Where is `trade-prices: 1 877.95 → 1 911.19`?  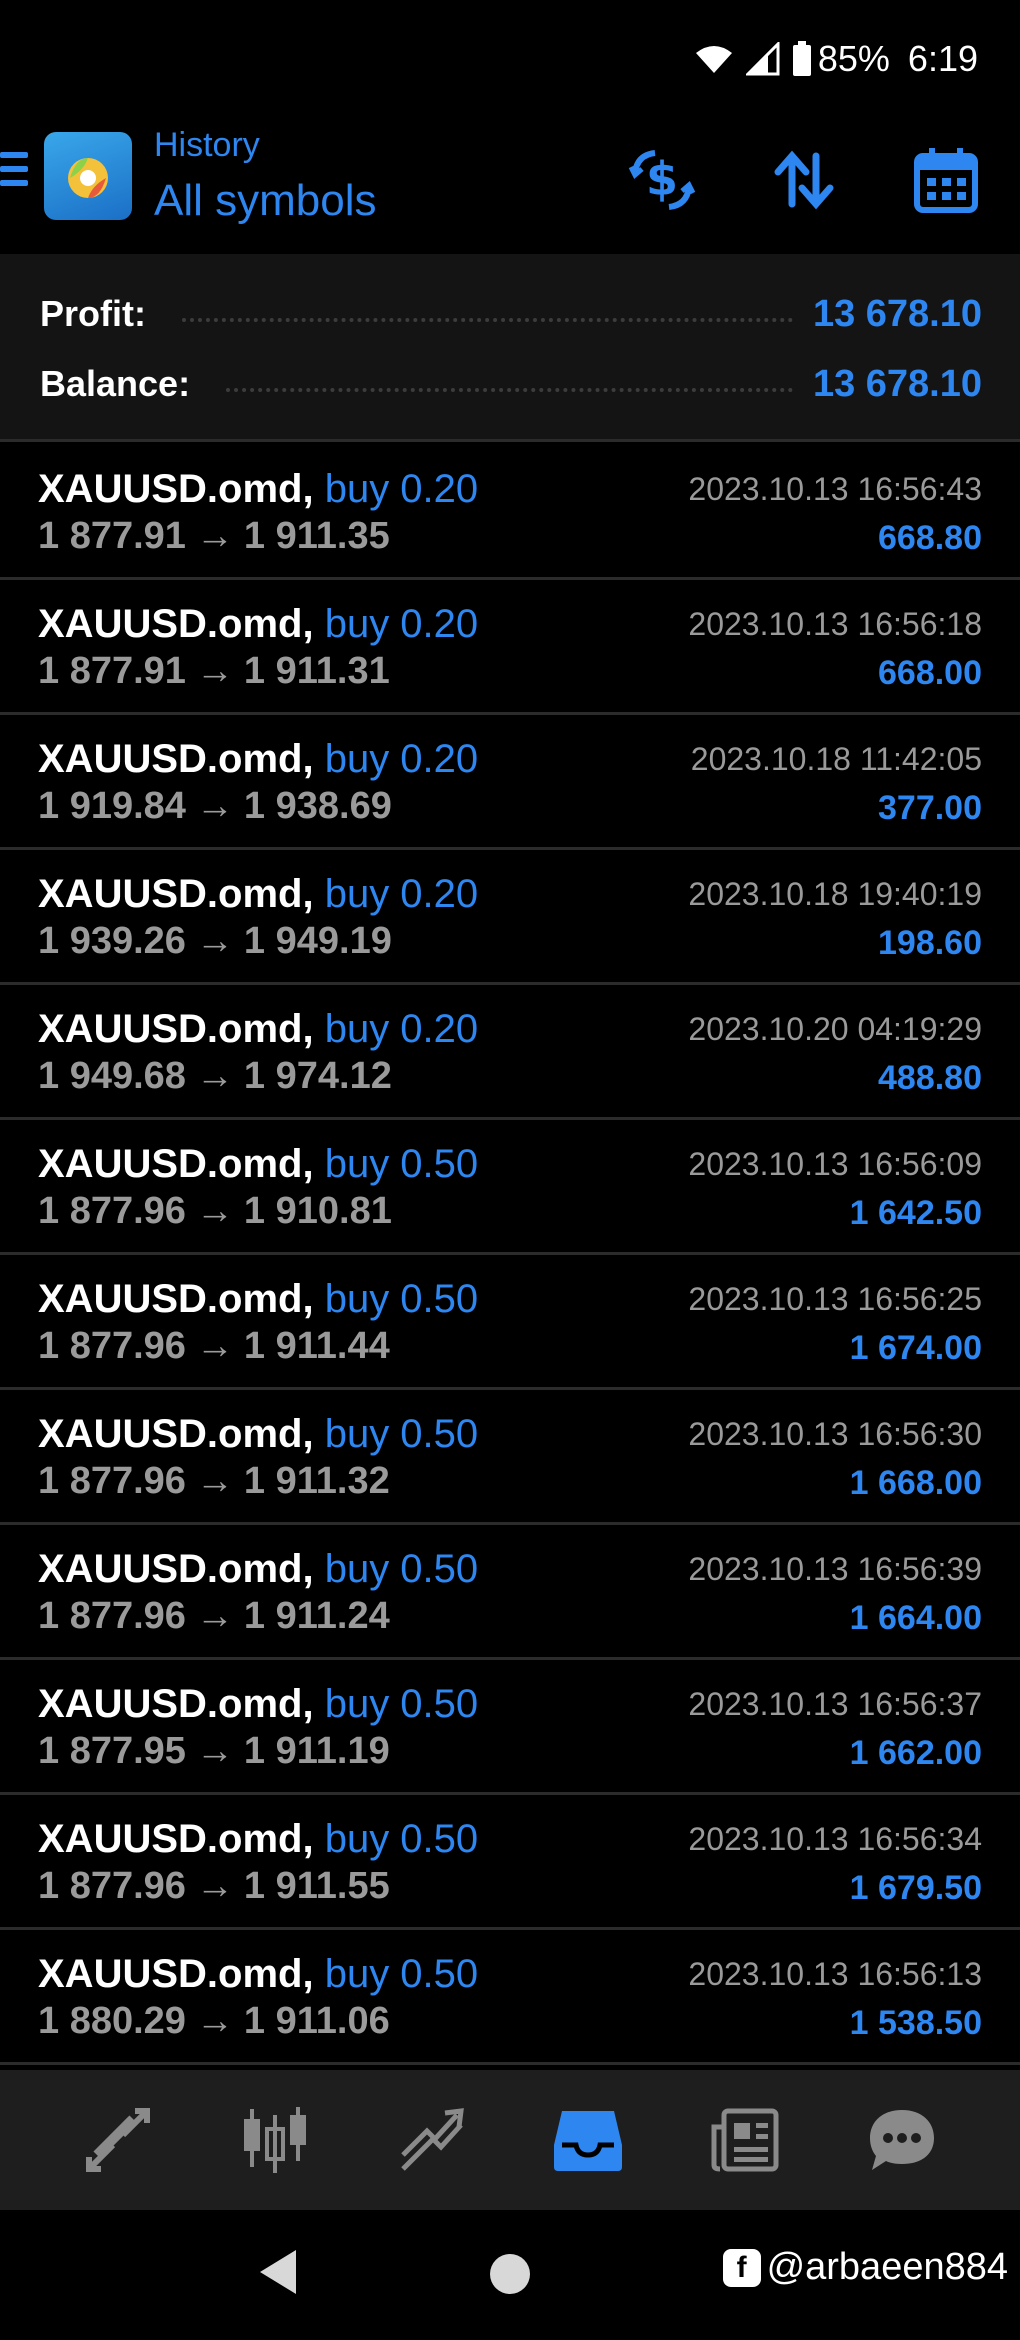
trade-prices: 1 877.95 → 1 911.19 is located at coordinates (214, 1751).